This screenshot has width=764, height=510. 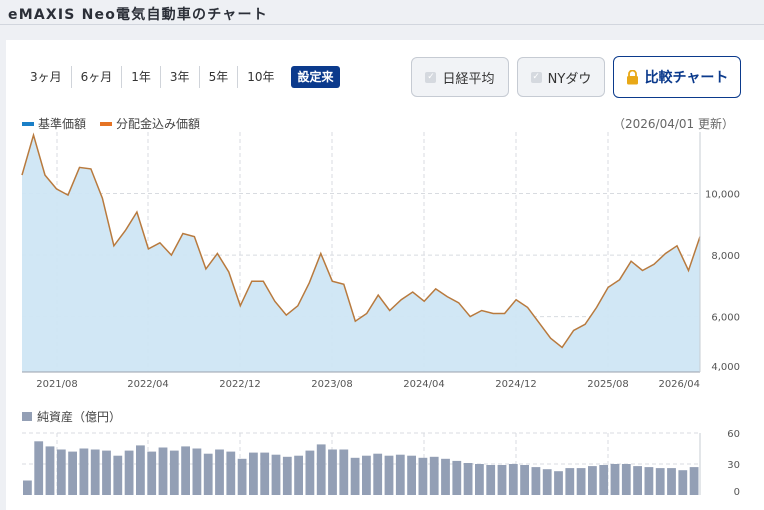 I want to click on y-tick-label: 10,000, so click(x=722, y=195).